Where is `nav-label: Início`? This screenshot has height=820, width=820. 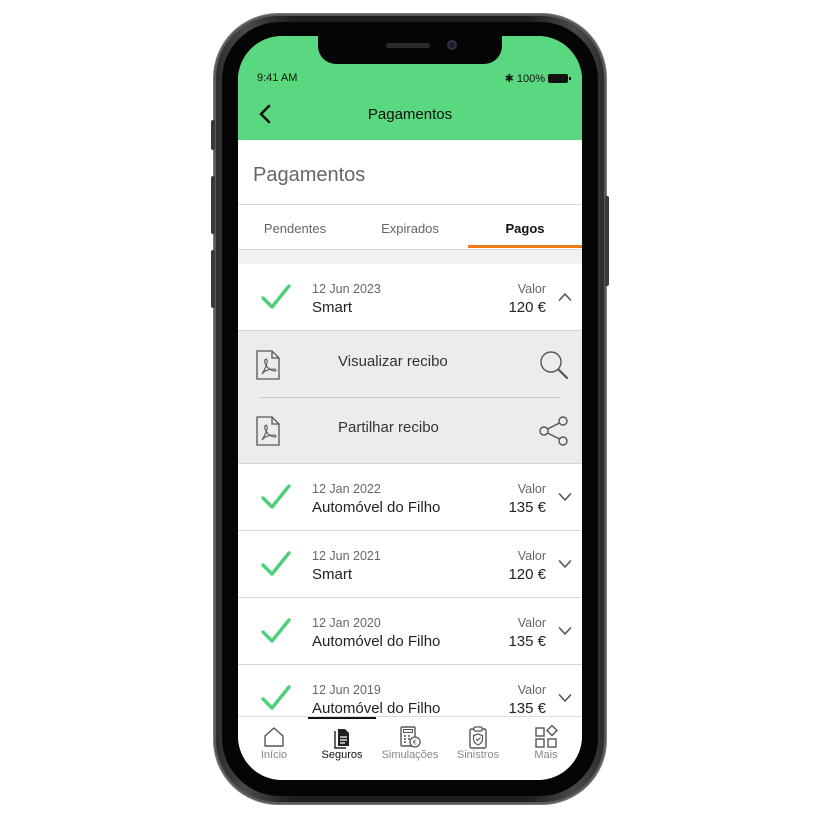 nav-label: Início is located at coordinates (274, 755).